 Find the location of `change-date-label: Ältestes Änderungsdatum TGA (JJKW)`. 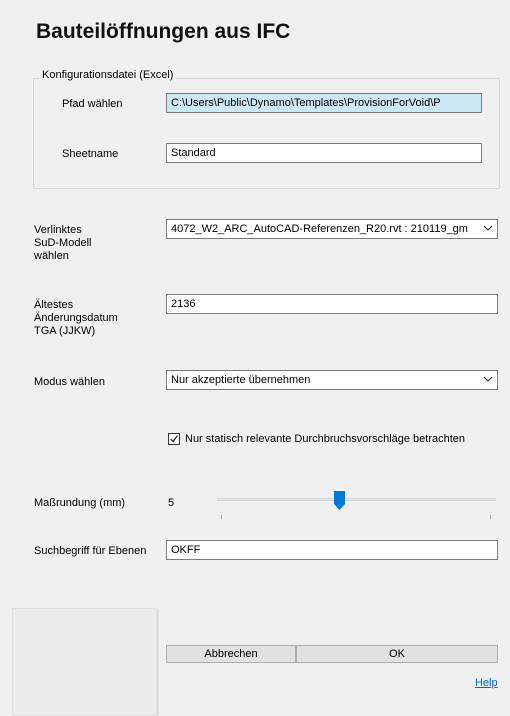

change-date-label: Ältestes Änderungsdatum TGA (JJKW) is located at coordinates (76, 318).